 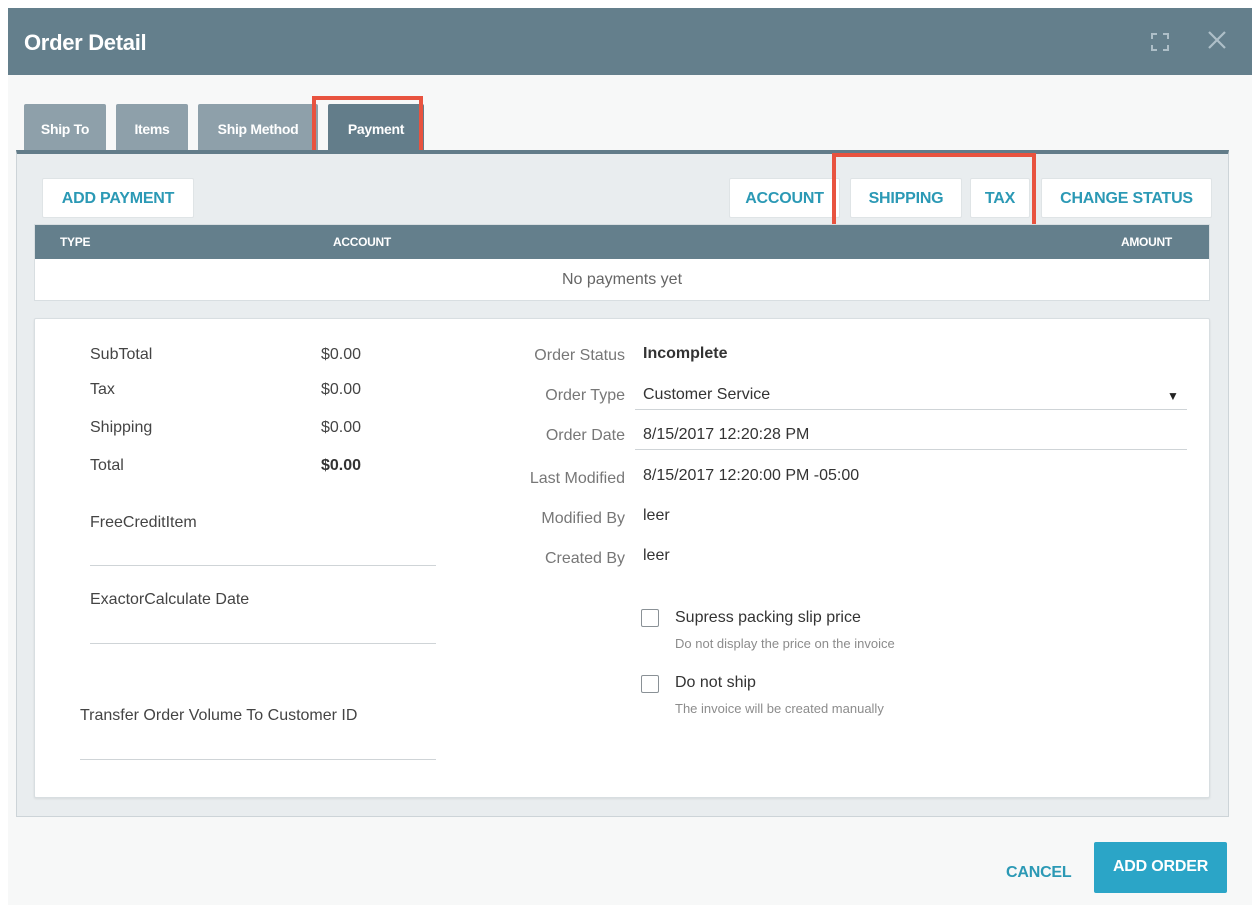 What do you see at coordinates (585, 395) in the screenshot?
I see `order-type-label: Order Type` at bounding box center [585, 395].